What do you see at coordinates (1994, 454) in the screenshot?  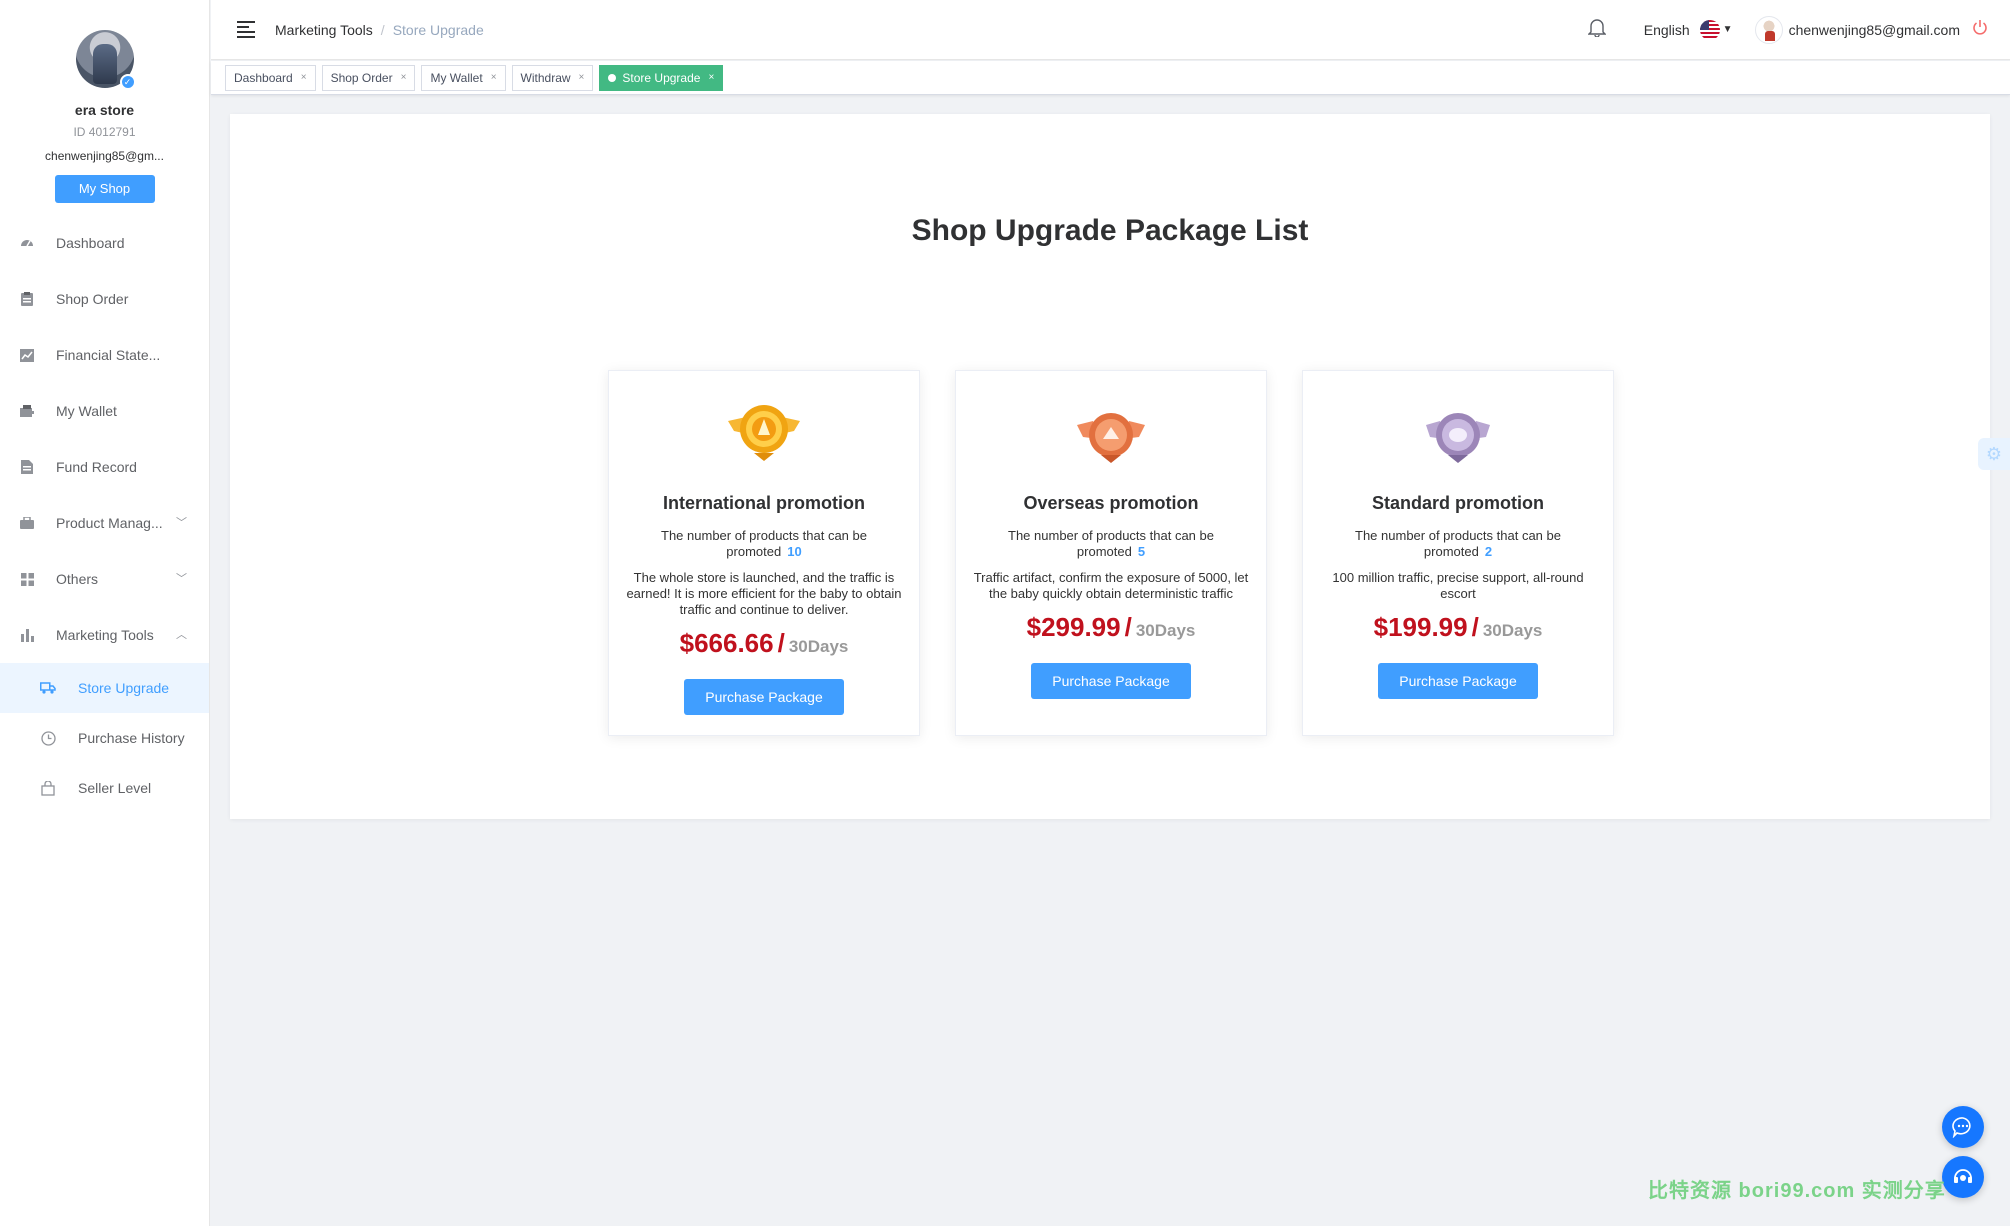 I see `settings-gear-icon: ⚙` at bounding box center [1994, 454].